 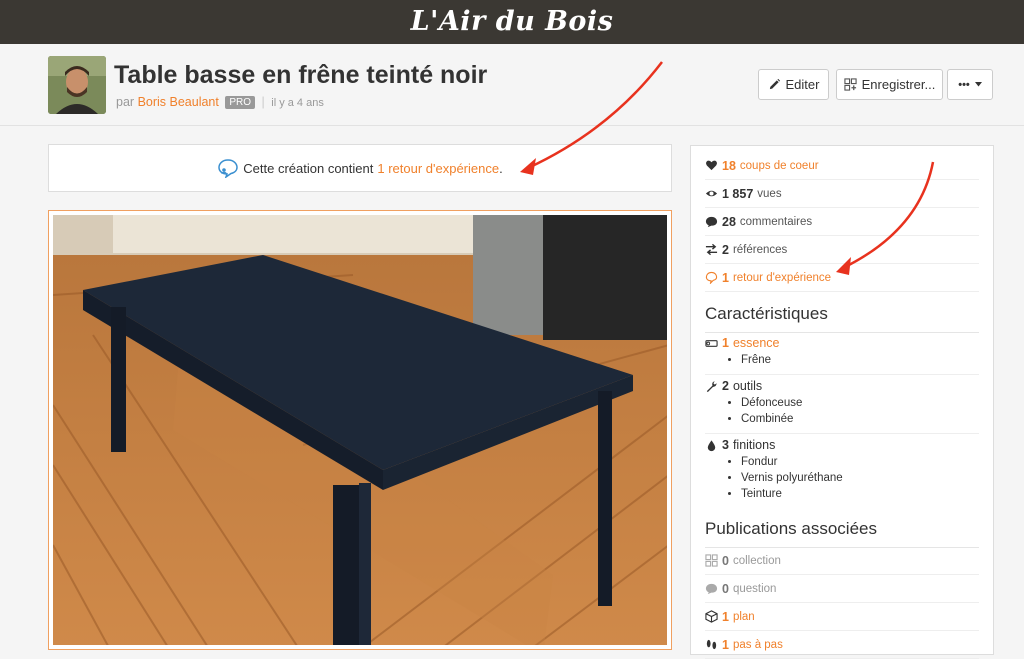 What do you see at coordinates (743, 616) in the screenshot?
I see `publication-label: plan` at bounding box center [743, 616].